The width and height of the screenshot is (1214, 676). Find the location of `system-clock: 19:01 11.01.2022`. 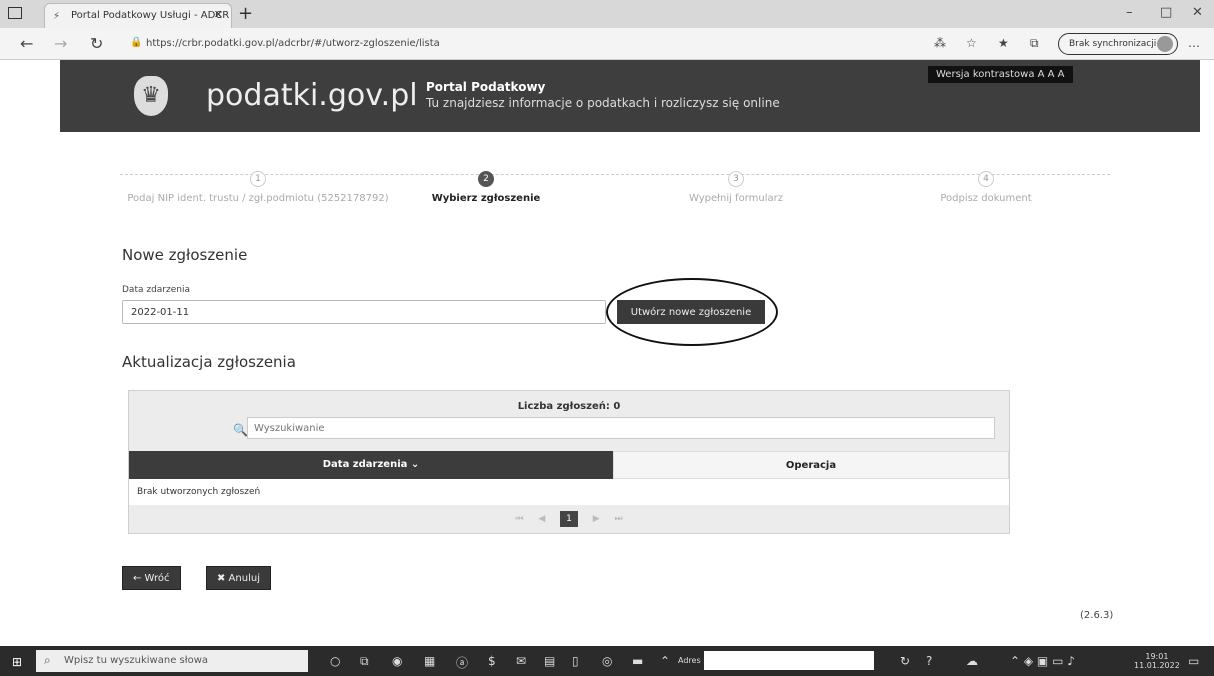

system-clock: 19:01 11.01.2022 is located at coordinates (1157, 661).